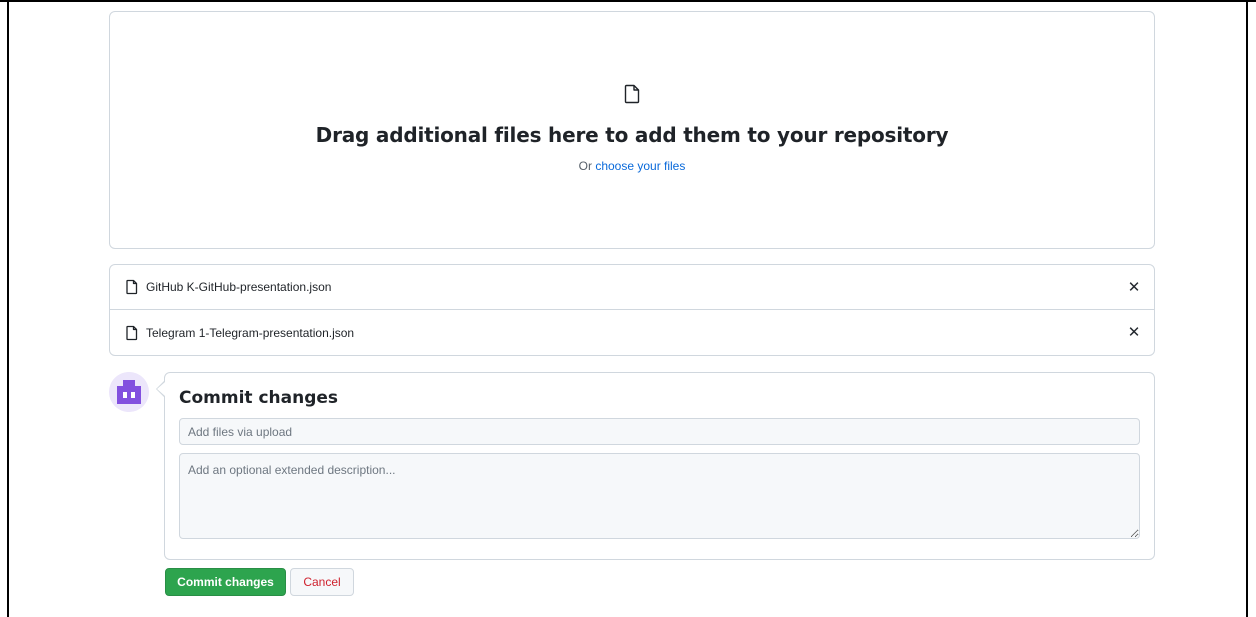 This screenshot has width=1256, height=617. What do you see at coordinates (659, 496) in the screenshot?
I see `commit-description-input` at bounding box center [659, 496].